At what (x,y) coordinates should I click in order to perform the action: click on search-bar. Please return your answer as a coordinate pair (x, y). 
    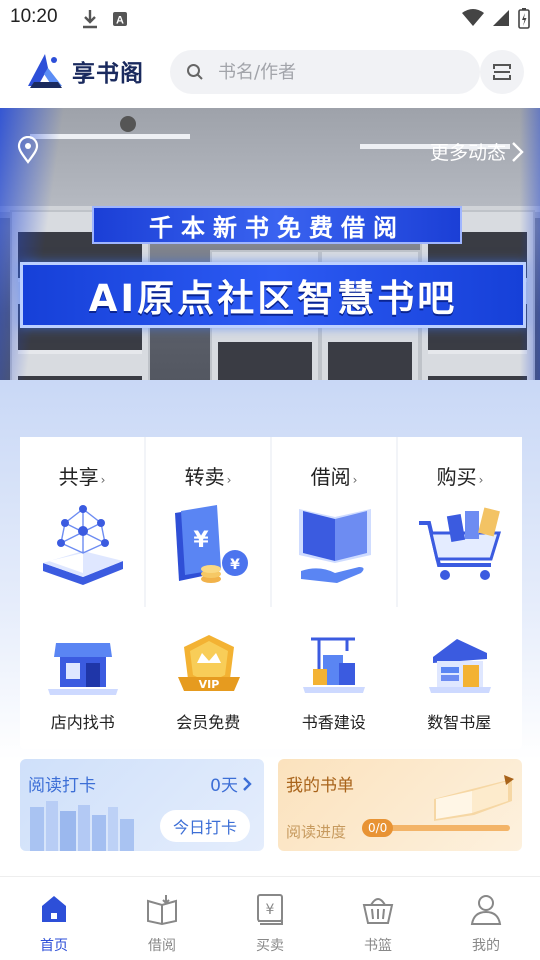
    Looking at the image, I should click on (325, 72).